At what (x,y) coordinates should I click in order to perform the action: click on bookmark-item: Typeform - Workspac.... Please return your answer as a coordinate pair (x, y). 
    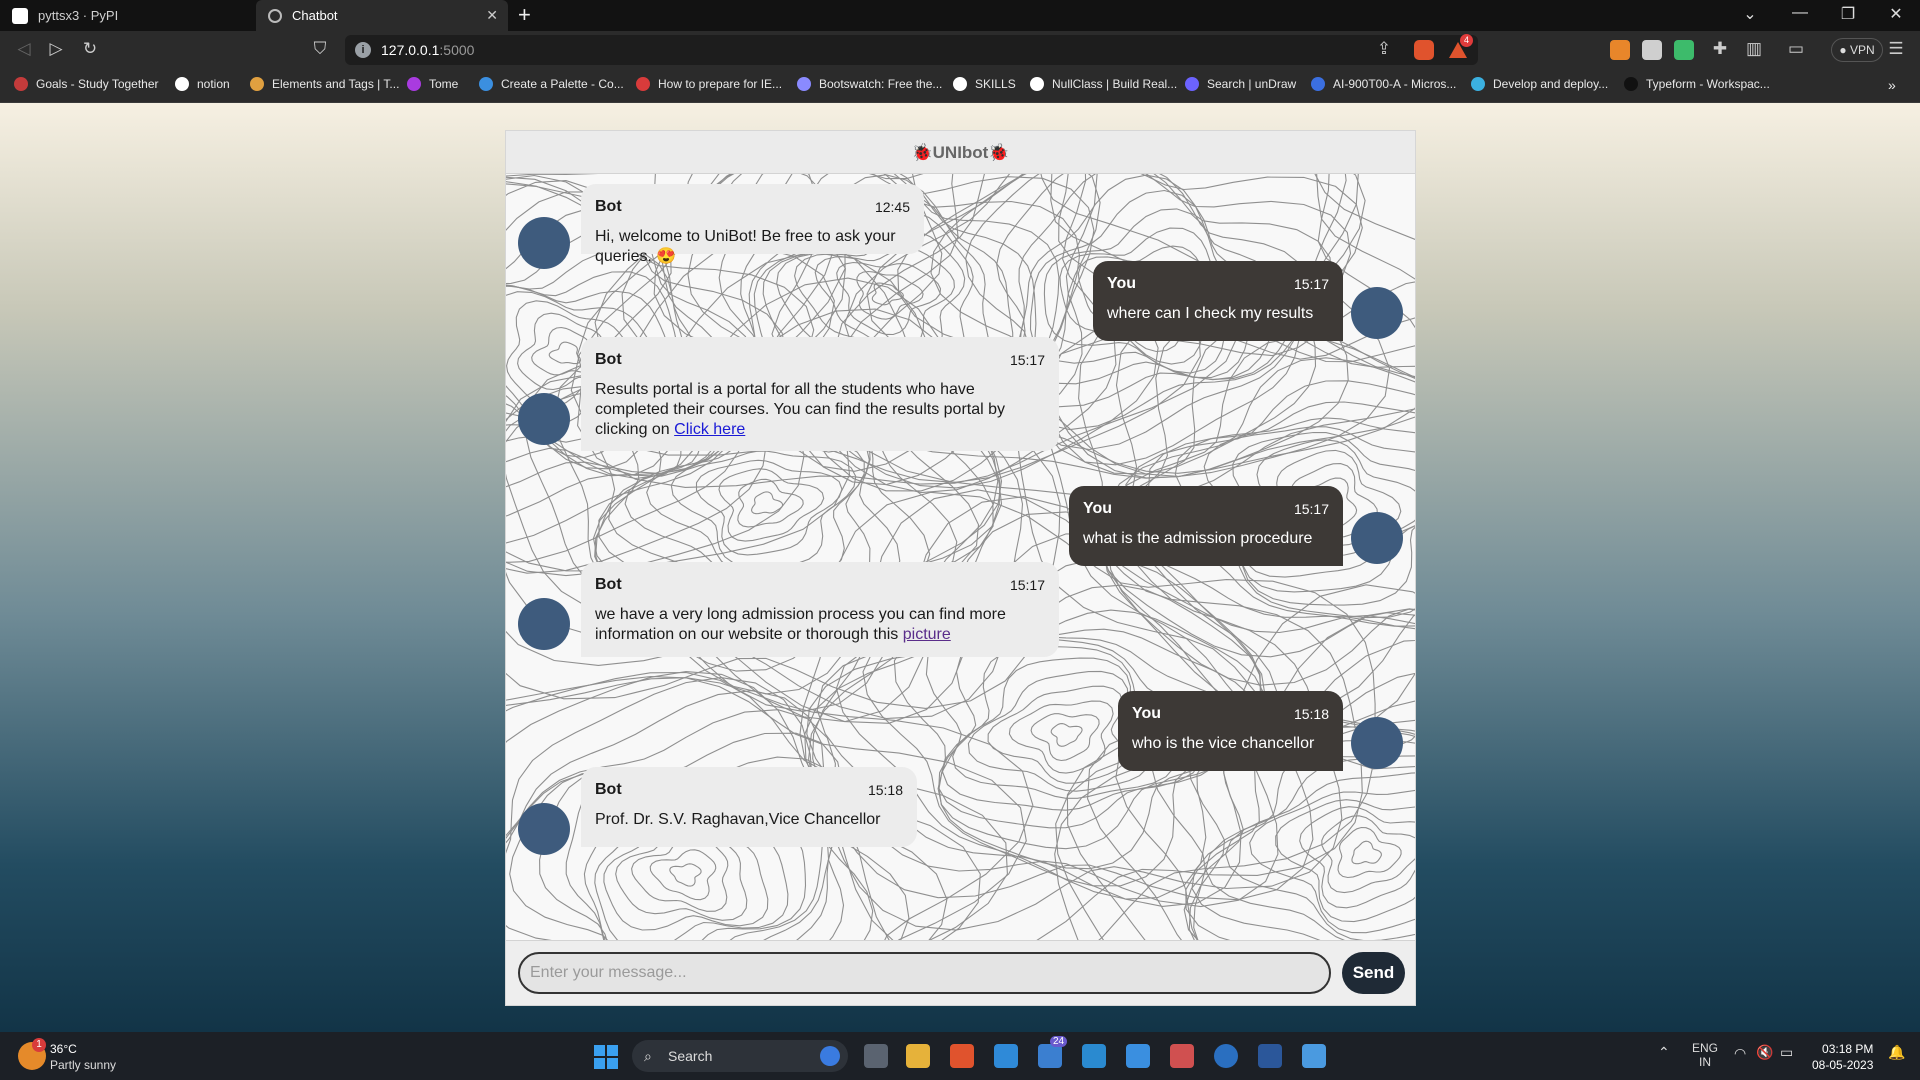
    Looking at the image, I should click on (1697, 84).